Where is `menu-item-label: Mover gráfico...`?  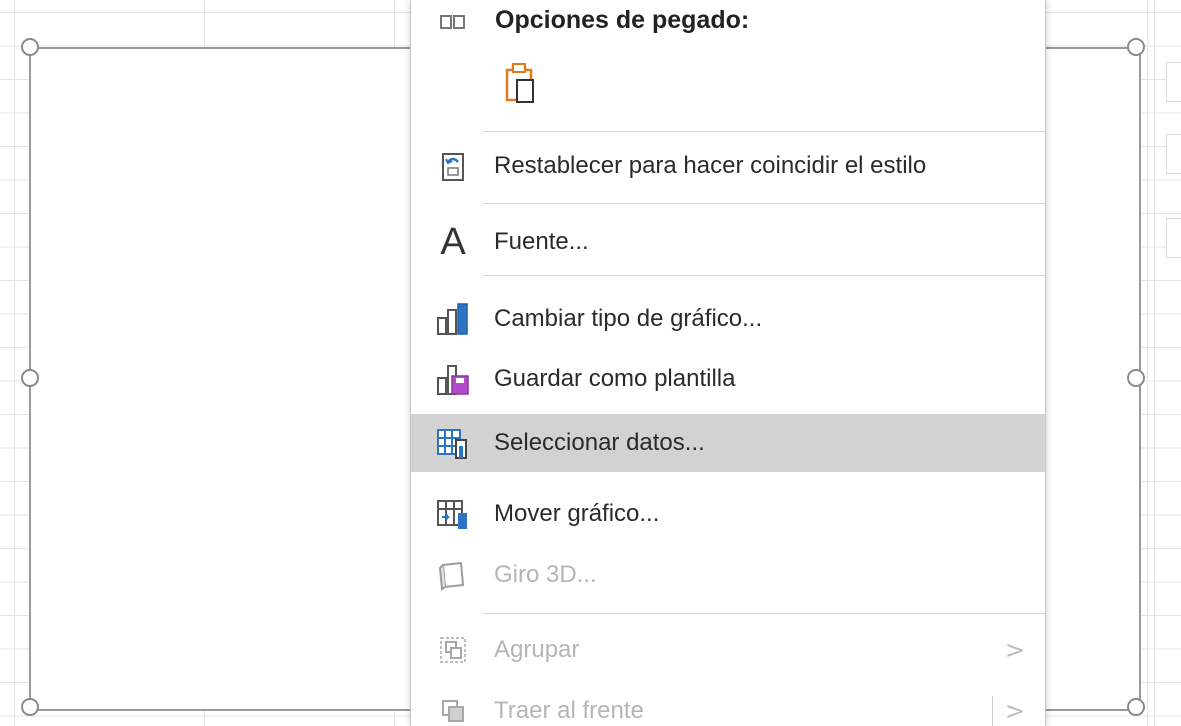 menu-item-label: Mover gráfico... is located at coordinates (577, 513).